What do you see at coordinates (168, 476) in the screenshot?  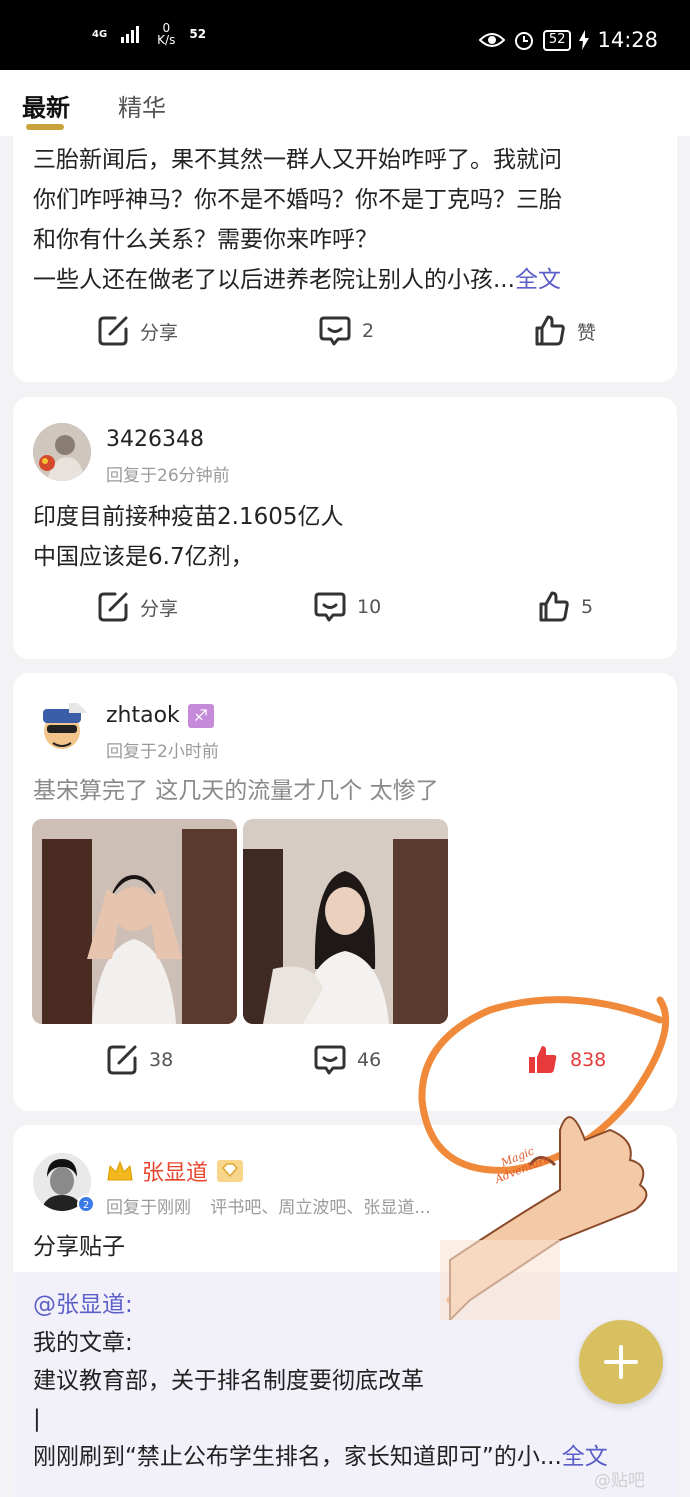 I see `post-meta: 回复于26分钟前` at bounding box center [168, 476].